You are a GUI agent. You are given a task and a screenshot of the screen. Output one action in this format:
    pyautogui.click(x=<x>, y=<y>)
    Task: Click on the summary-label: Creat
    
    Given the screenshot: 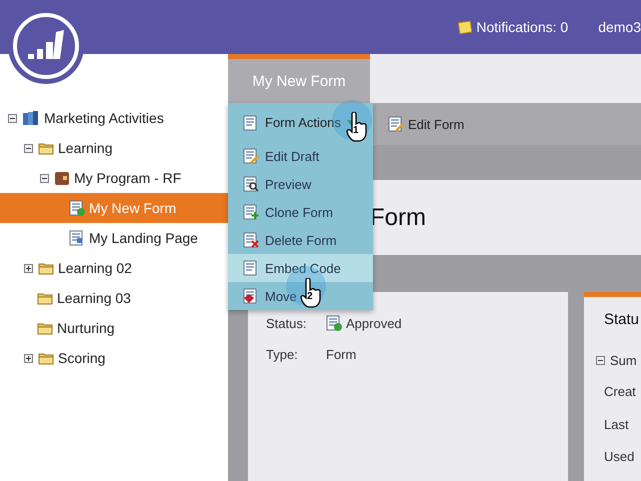 What is the action you would take?
    pyautogui.click(x=620, y=393)
    